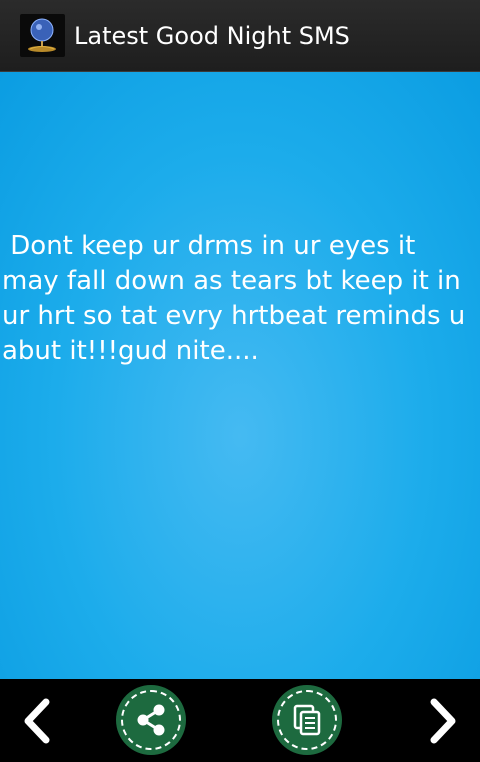 The height and width of the screenshot is (762, 480). I want to click on action-bar: Latest Good Night SMS, so click(240, 36).